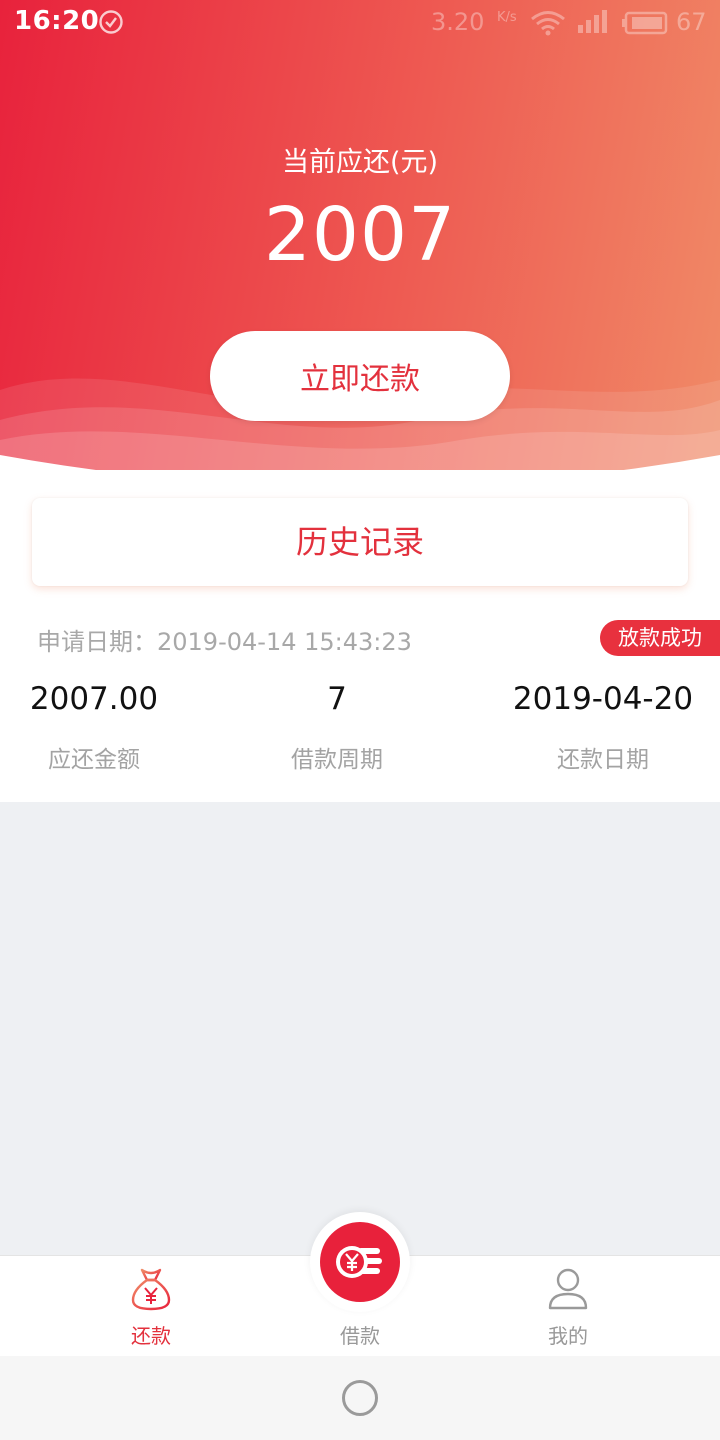 This screenshot has height=1440, width=720. I want to click on tab-mine-label: 我的, so click(568, 1336).